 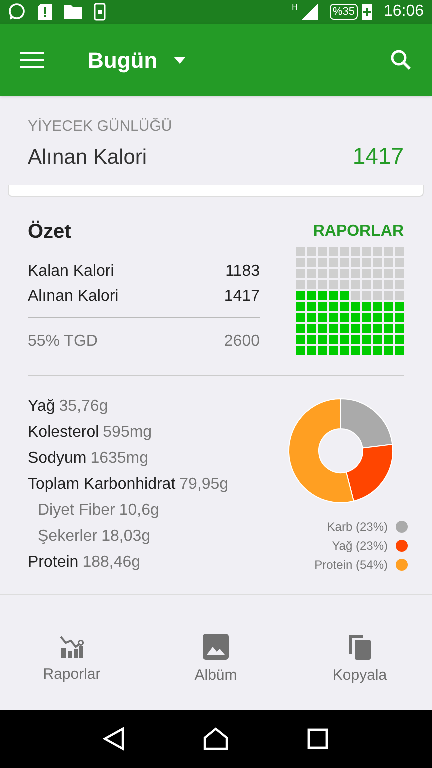 What do you see at coordinates (367, 12) in the screenshot?
I see `charging-icon` at bounding box center [367, 12].